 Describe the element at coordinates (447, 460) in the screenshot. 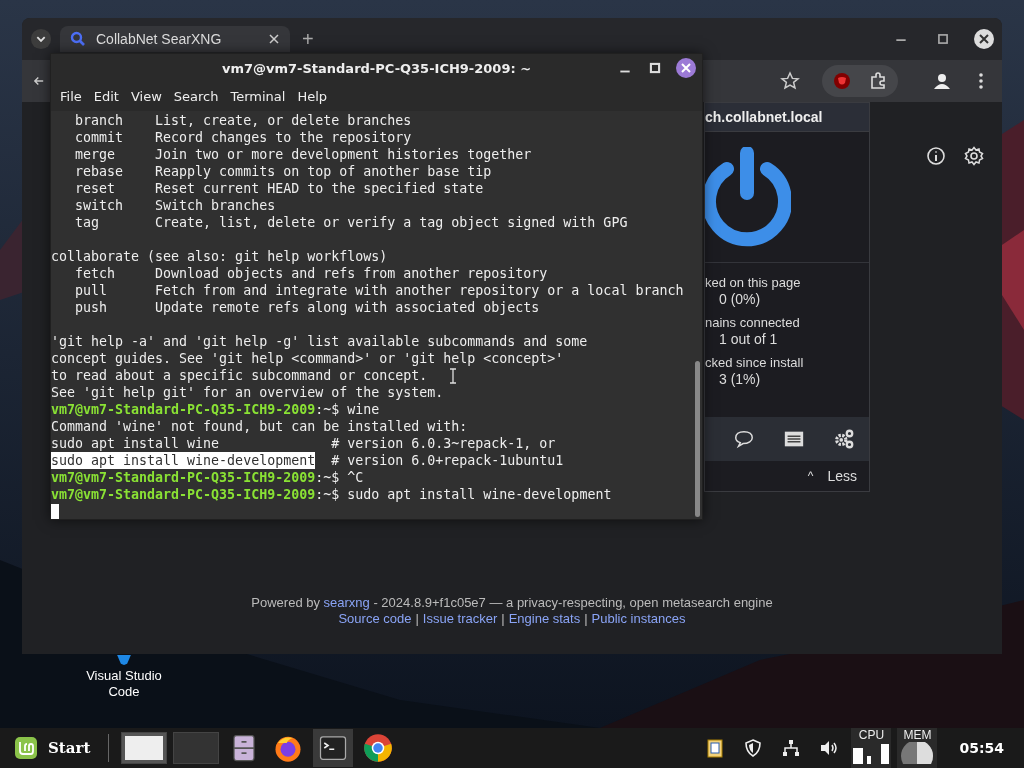

I see `terminal-line: # version 6.0+repack-1ubuntu1` at that location.